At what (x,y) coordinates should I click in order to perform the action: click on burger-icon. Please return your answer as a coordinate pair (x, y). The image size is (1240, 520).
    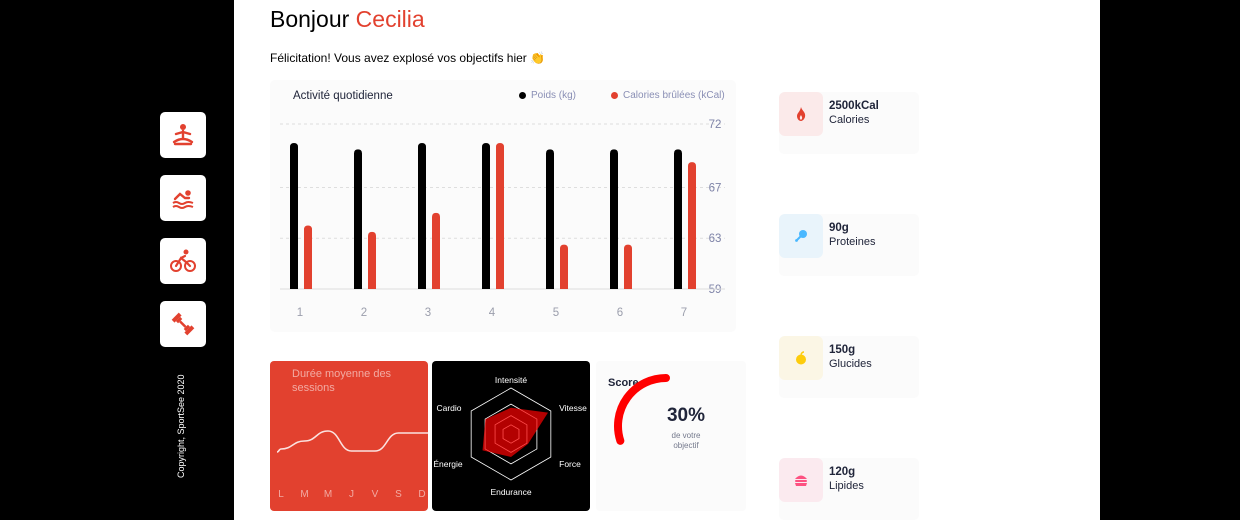
    Looking at the image, I should click on (801, 480).